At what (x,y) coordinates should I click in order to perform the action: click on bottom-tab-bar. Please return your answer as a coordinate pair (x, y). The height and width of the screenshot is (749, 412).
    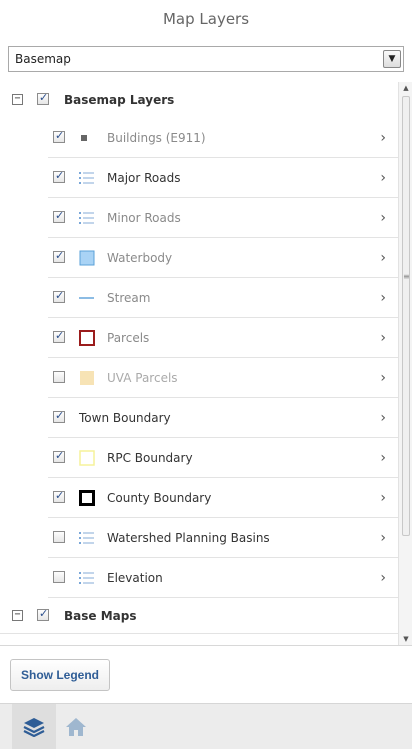
    Looking at the image, I should click on (206, 726).